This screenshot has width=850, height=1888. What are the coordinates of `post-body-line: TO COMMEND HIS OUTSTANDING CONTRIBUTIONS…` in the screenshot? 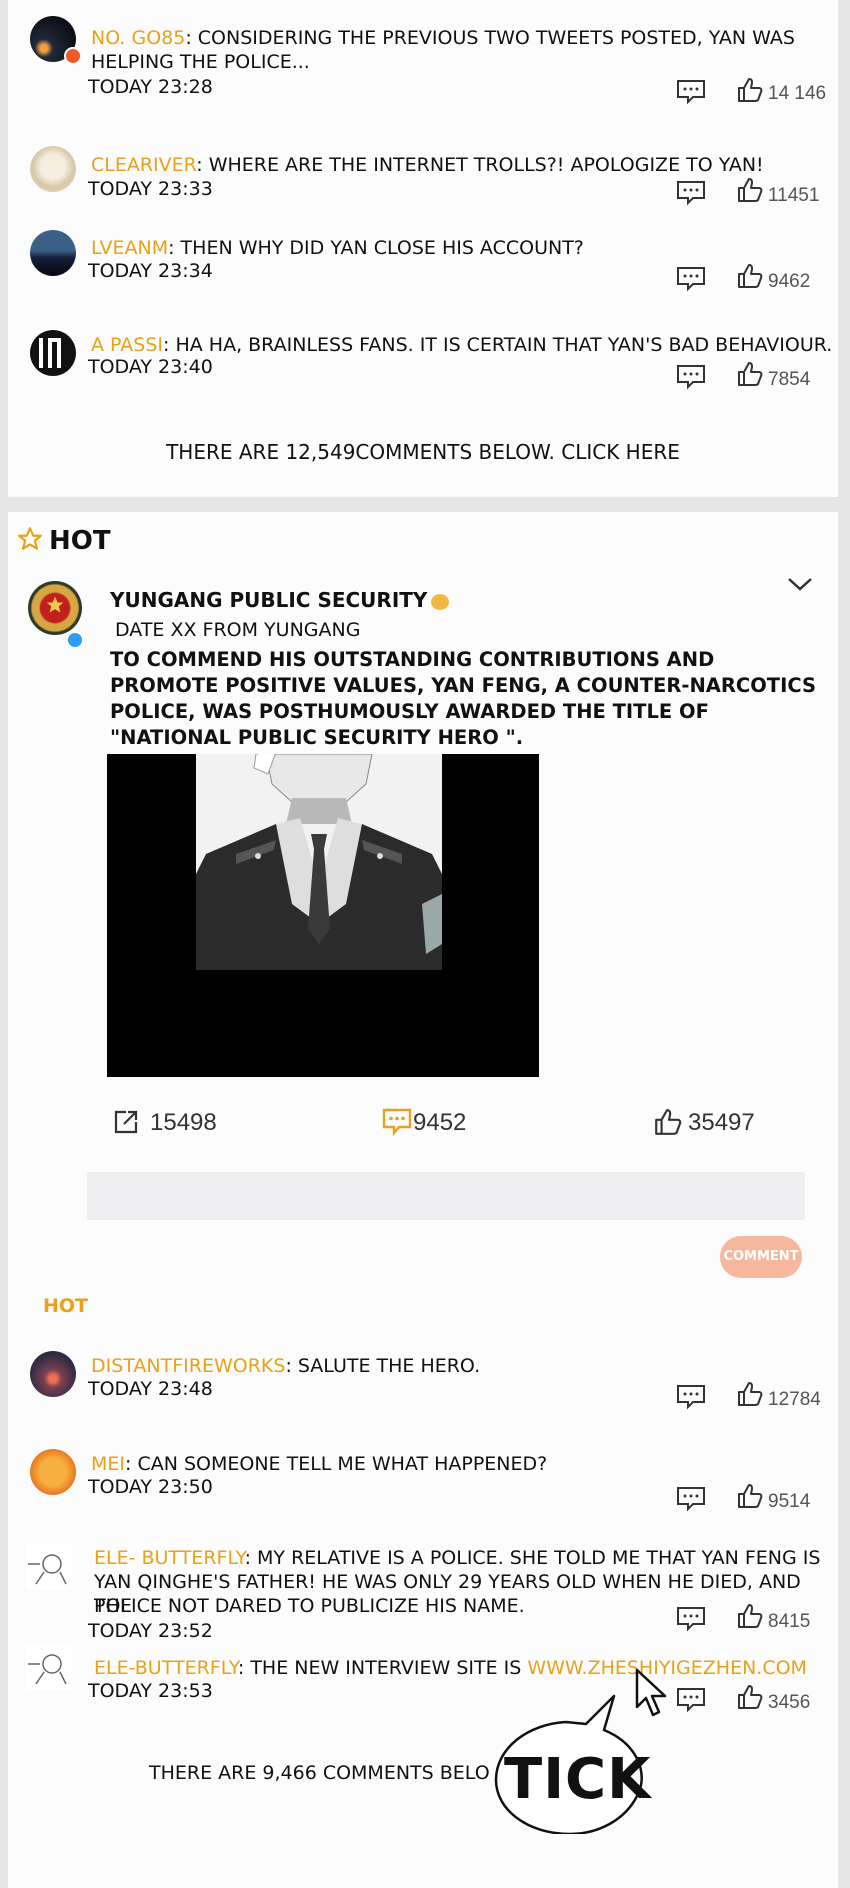 It's located at (412, 659).